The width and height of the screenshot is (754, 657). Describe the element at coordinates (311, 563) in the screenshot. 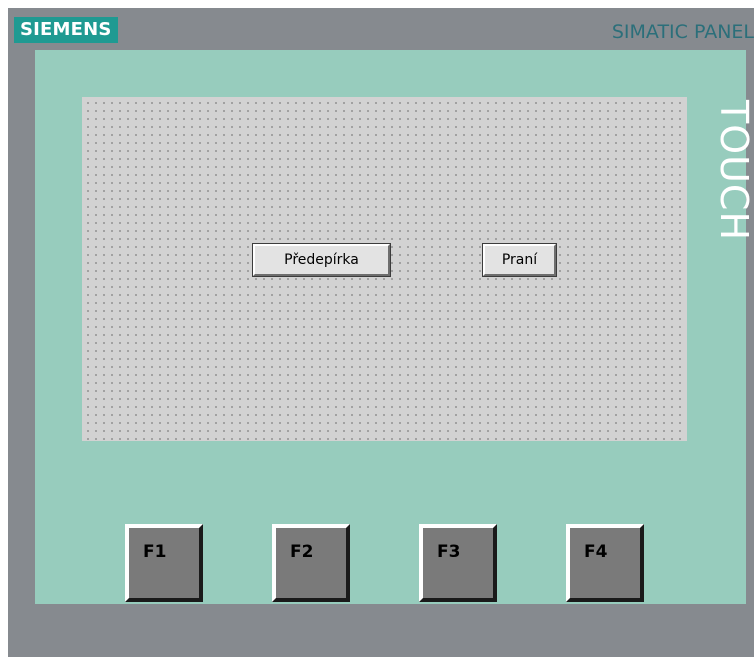

I see `f2-key: F2` at that location.